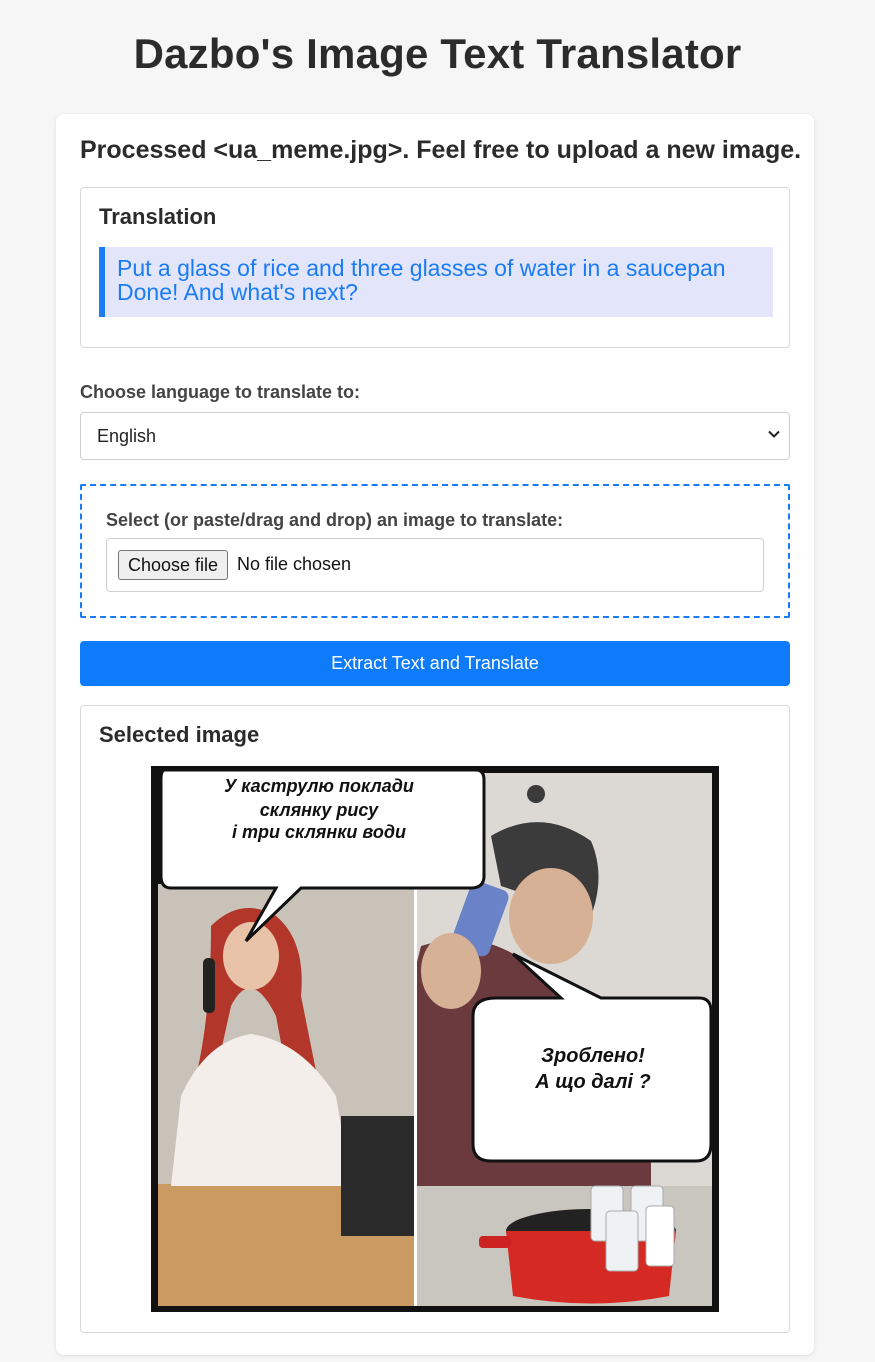 The image size is (875, 1362). What do you see at coordinates (294, 564) in the screenshot?
I see `file-status: No file chosen` at bounding box center [294, 564].